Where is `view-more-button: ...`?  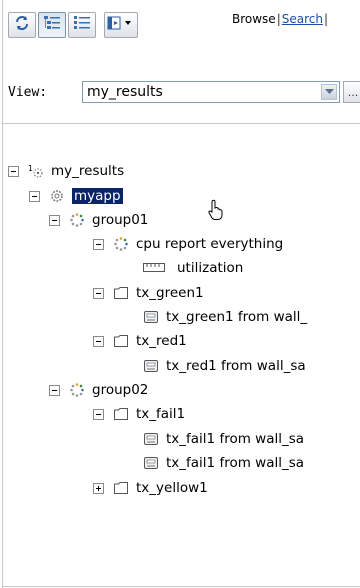
view-more-button: ... is located at coordinates (351, 92).